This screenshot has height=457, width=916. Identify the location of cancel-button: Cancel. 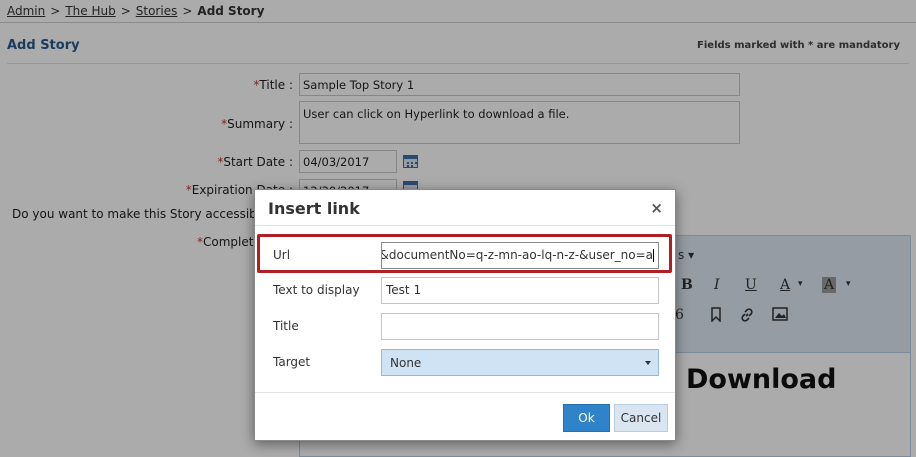
(641, 418).